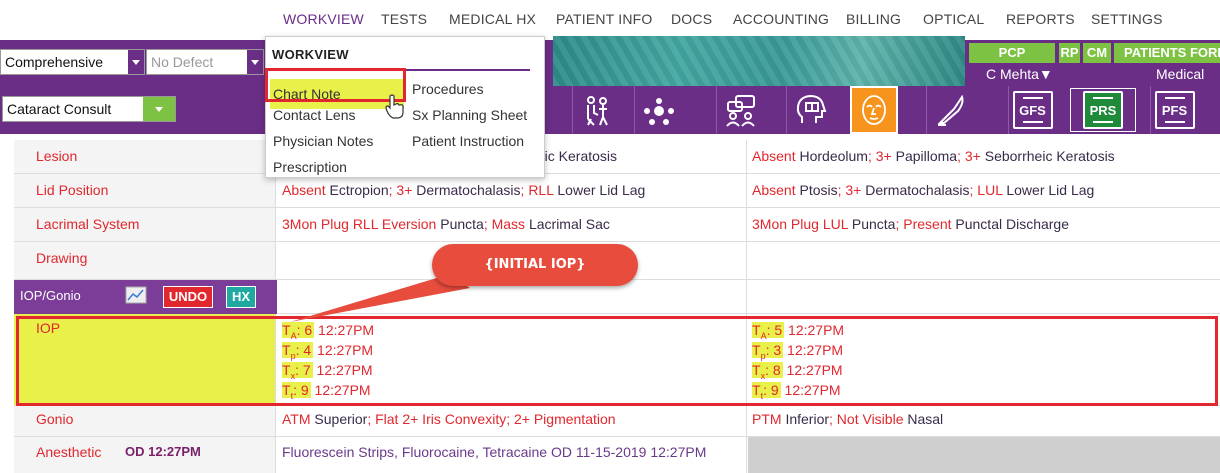  Describe the element at coordinates (69, 452) in the screenshot. I see `row-label: Anesthetic` at that location.